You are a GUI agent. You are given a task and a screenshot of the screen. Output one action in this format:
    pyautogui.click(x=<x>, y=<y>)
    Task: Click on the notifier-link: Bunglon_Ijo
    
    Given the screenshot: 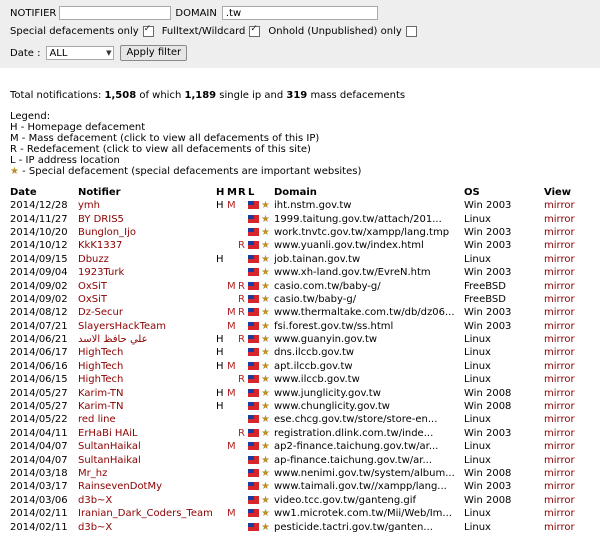 What is the action you would take?
    pyautogui.click(x=107, y=232)
    